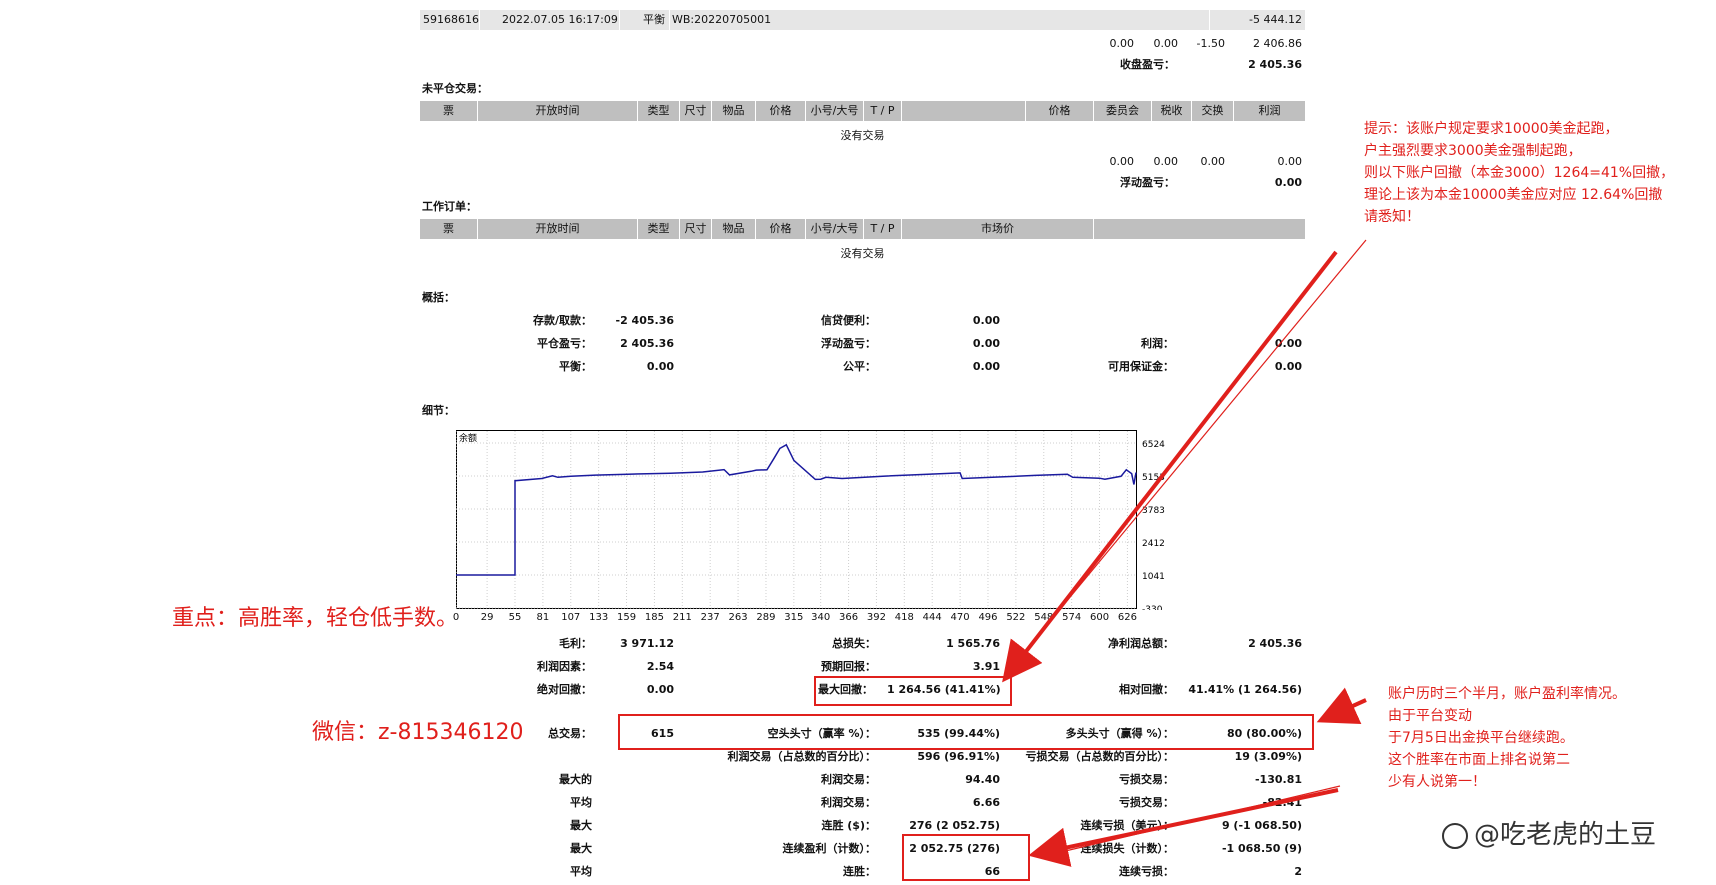 The height and width of the screenshot is (885, 1716). I want to click on note-1-line: 户主强烈要求3000美金强制起跑，, so click(1473, 151).